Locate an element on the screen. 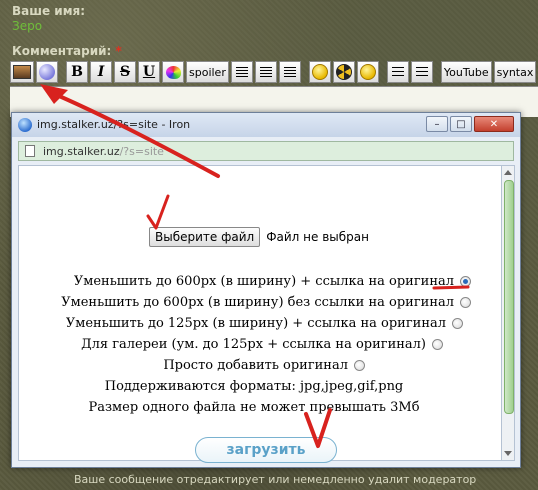 This screenshot has width=538, height=490. url-query: /?s=site is located at coordinates (141, 151).